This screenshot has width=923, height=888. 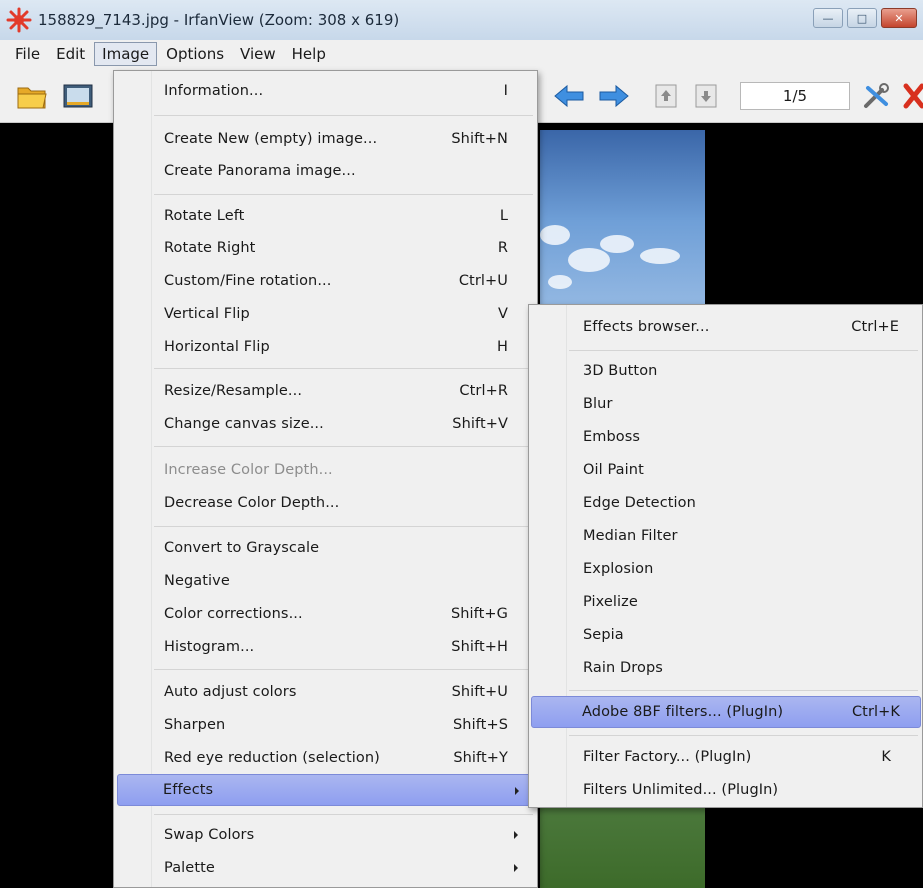 What do you see at coordinates (502, 347) in the screenshot?
I see `menu-item-shortcut: H` at bounding box center [502, 347].